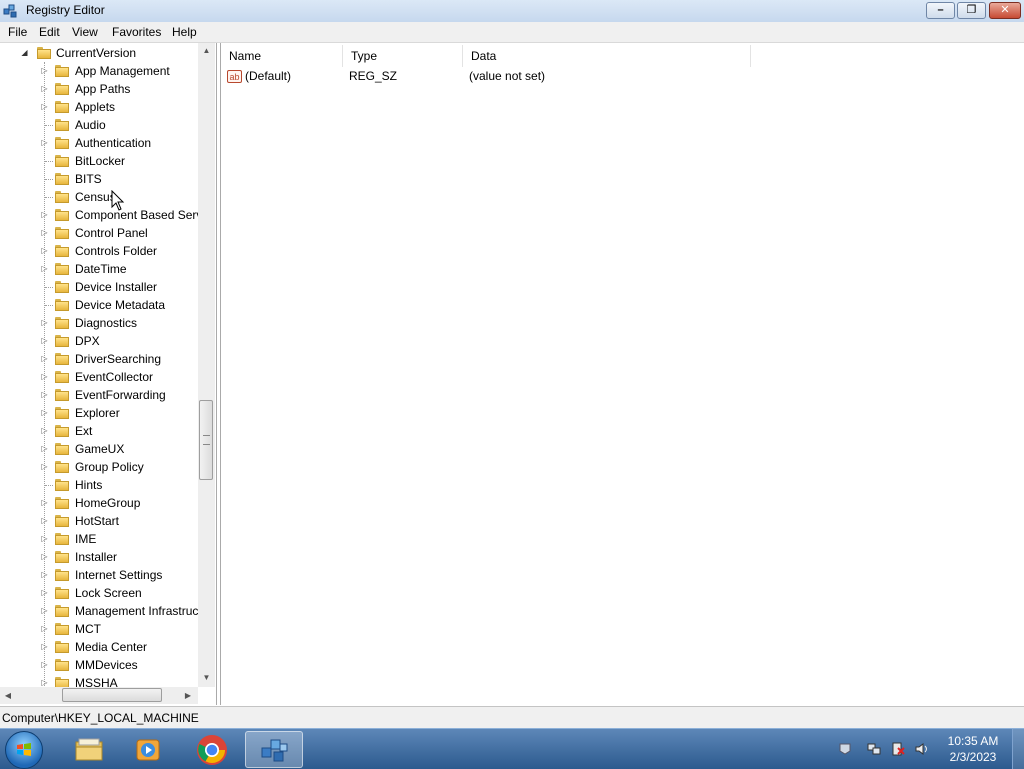 This screenshot has height=769, width=1024. What do you see at coordinates (607, 56) in the screenshot?
I see `column-header-data: Data` at bounding box center [607, 56].